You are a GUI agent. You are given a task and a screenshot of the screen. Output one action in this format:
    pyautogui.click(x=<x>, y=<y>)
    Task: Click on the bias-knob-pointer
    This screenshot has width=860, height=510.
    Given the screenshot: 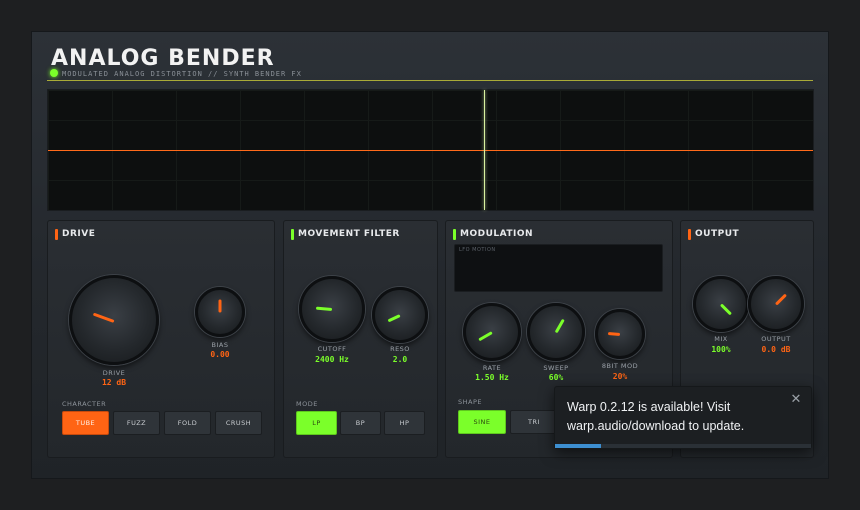 What is the action you would take?
    pyautogui.click(x=220, y=306)
    